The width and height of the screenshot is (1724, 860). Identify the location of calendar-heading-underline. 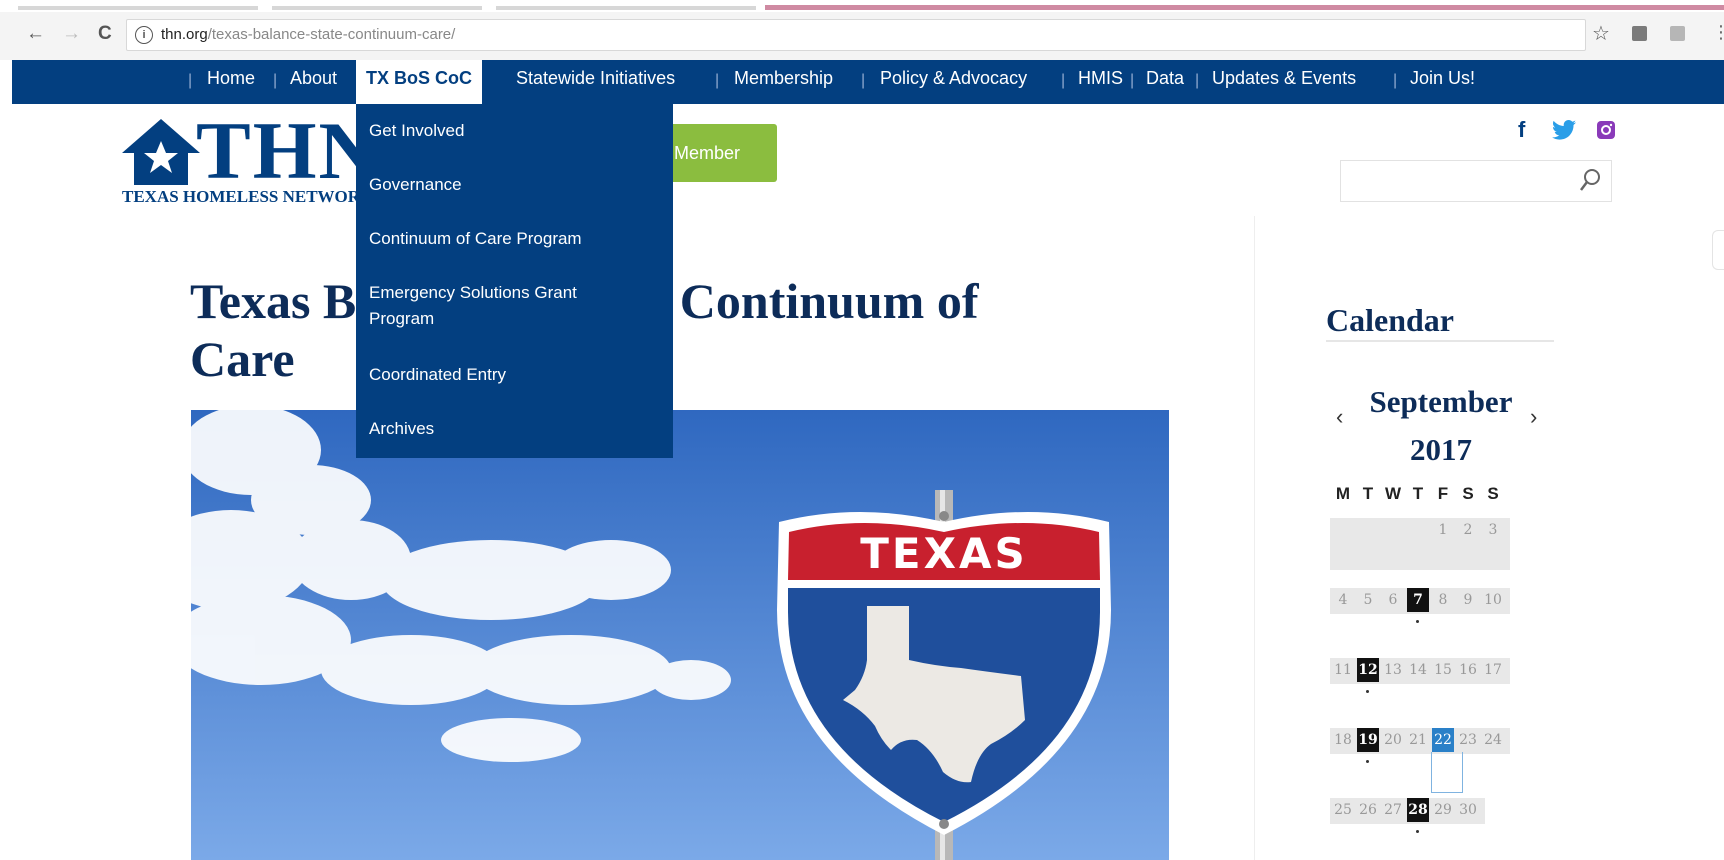
(1440, 341).